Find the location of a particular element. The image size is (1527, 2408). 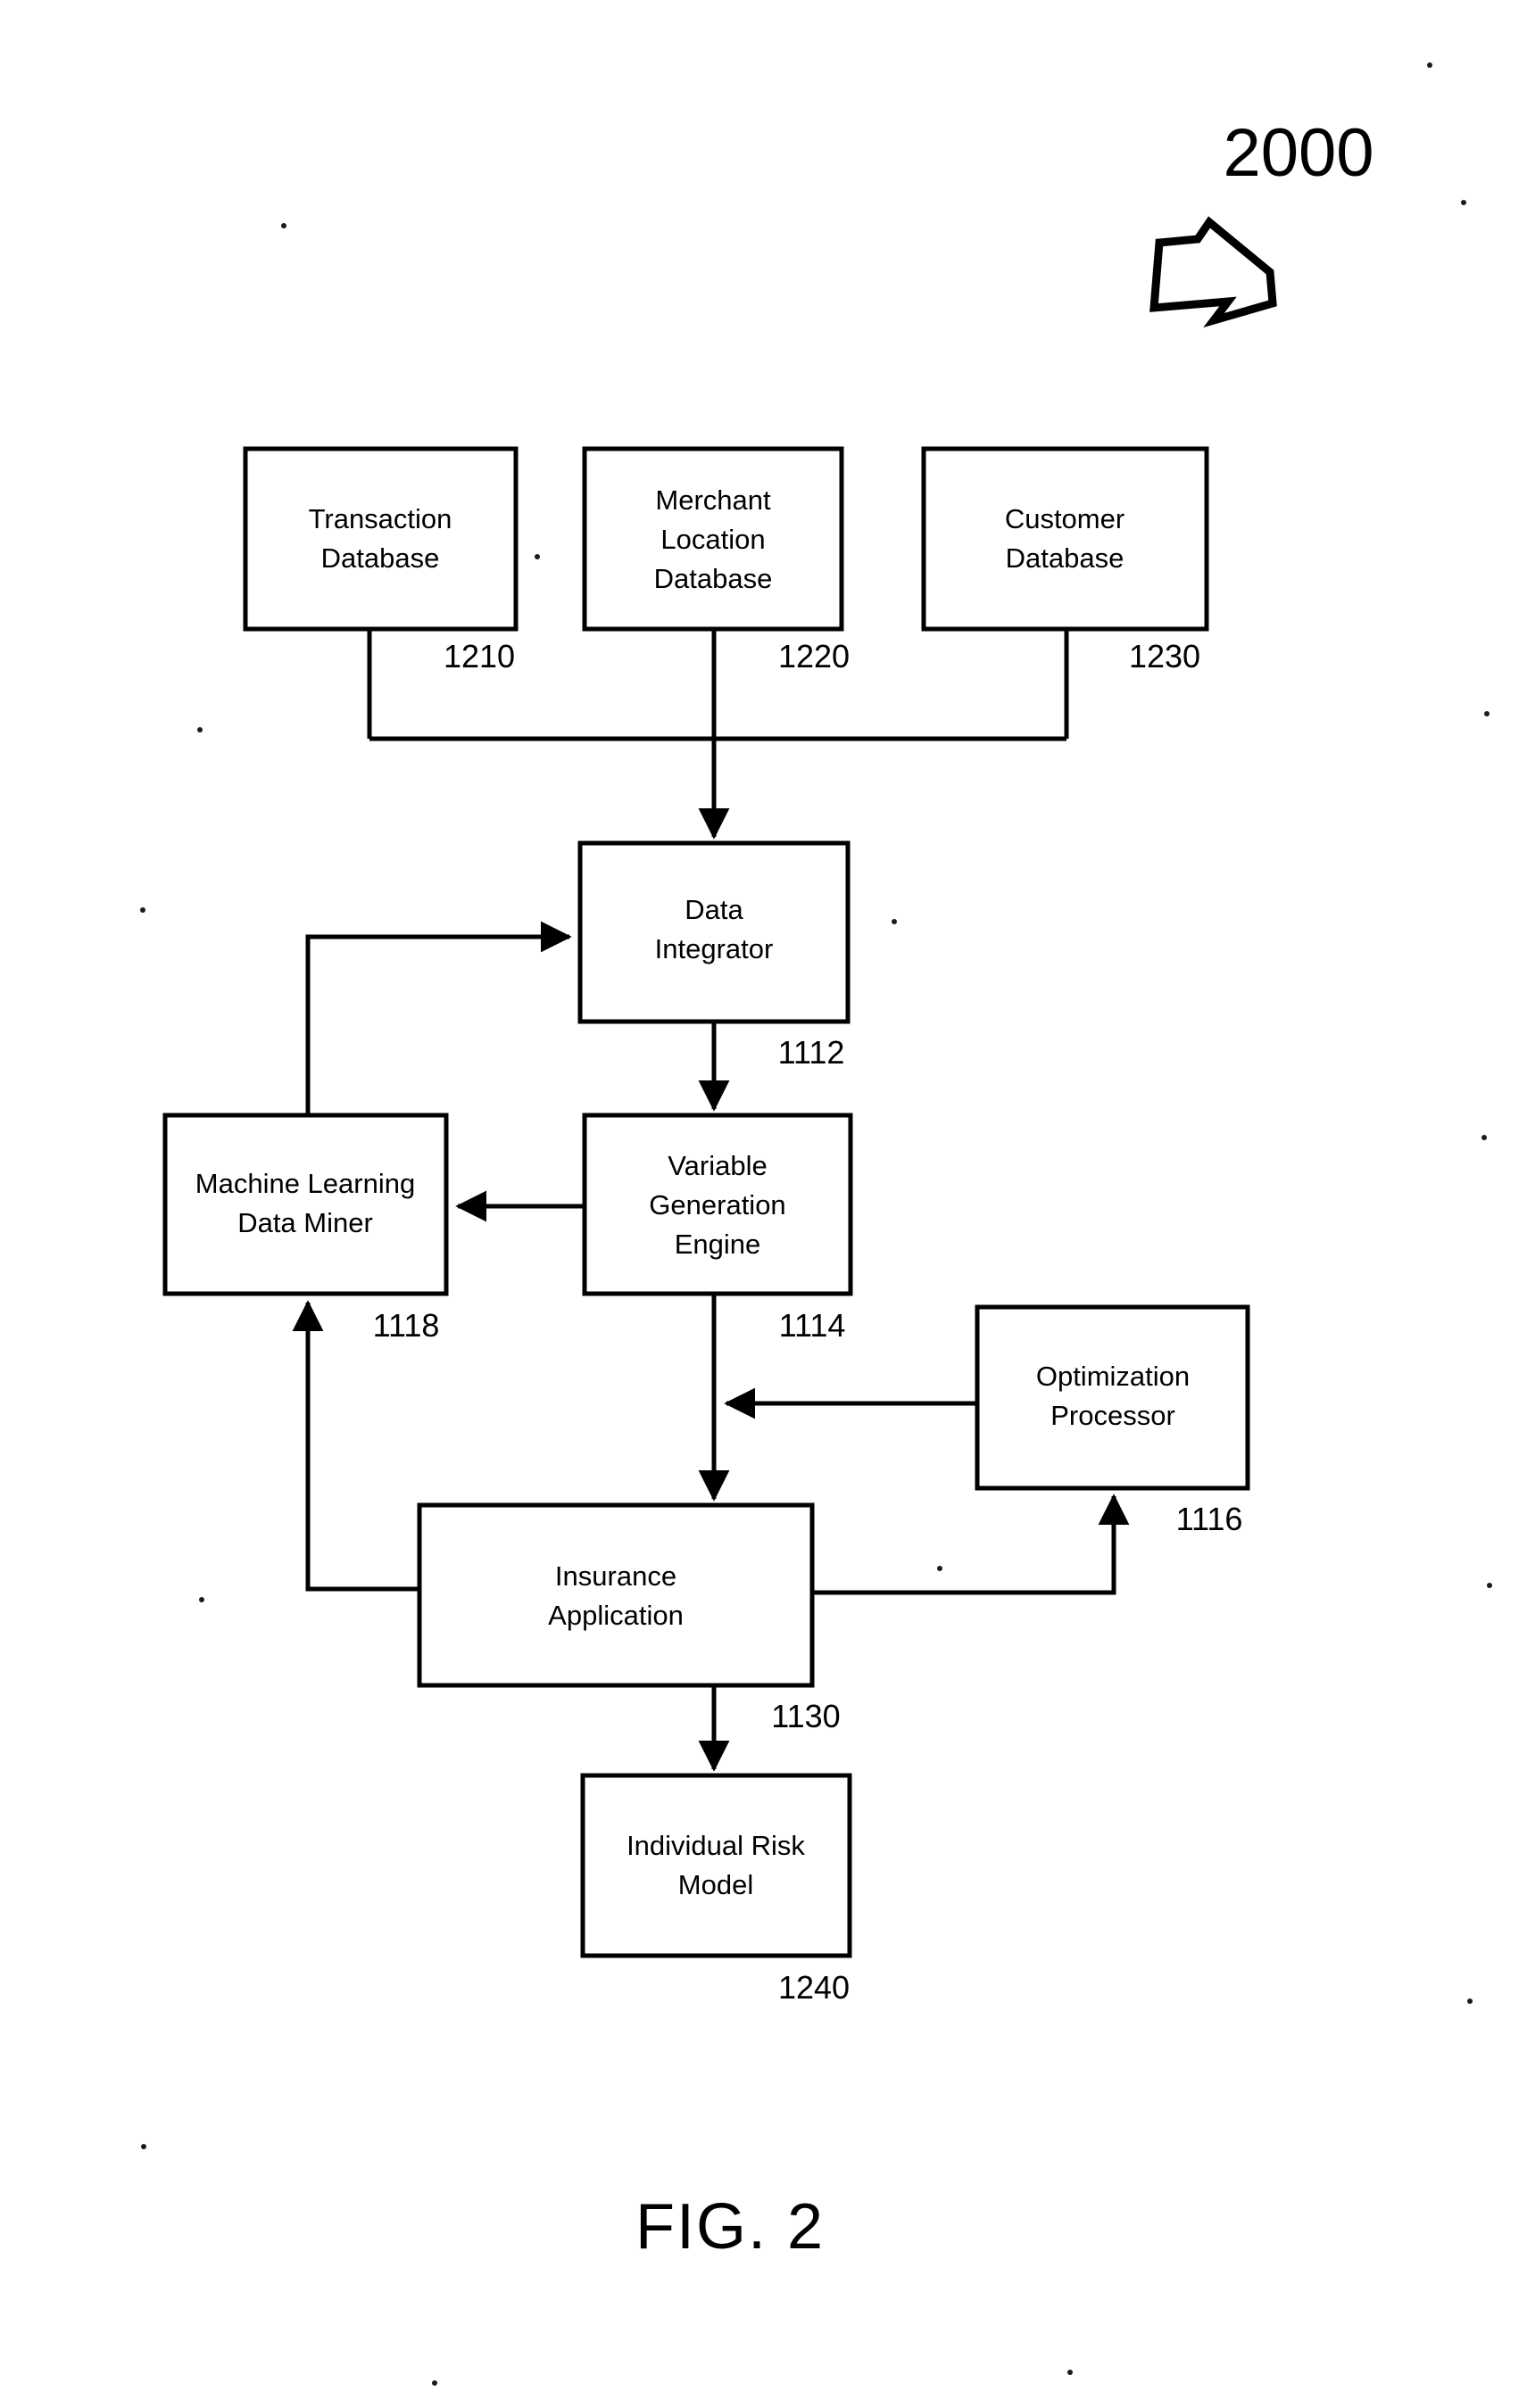

variable-generation-engine-box: Variable Generation Engine is located at coordinates (717, 1204).